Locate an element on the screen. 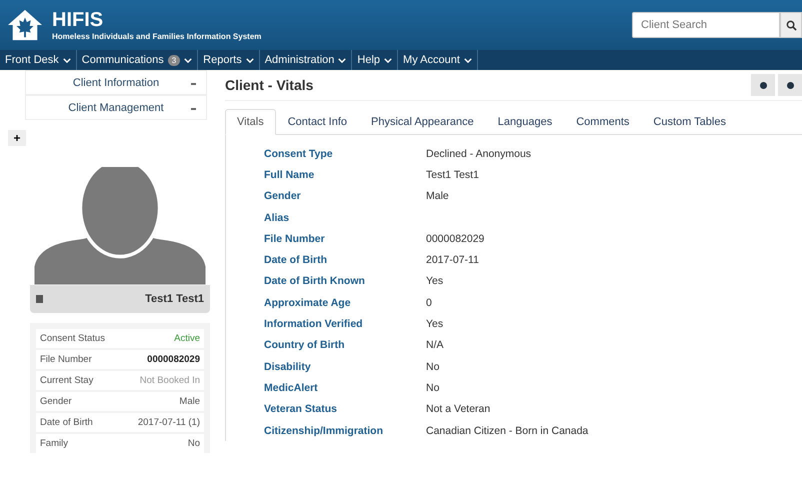 Image resolution: width=802 pixels, height=483 pixels. summary-value: Not Booked In is located at coordinates (170, 380).